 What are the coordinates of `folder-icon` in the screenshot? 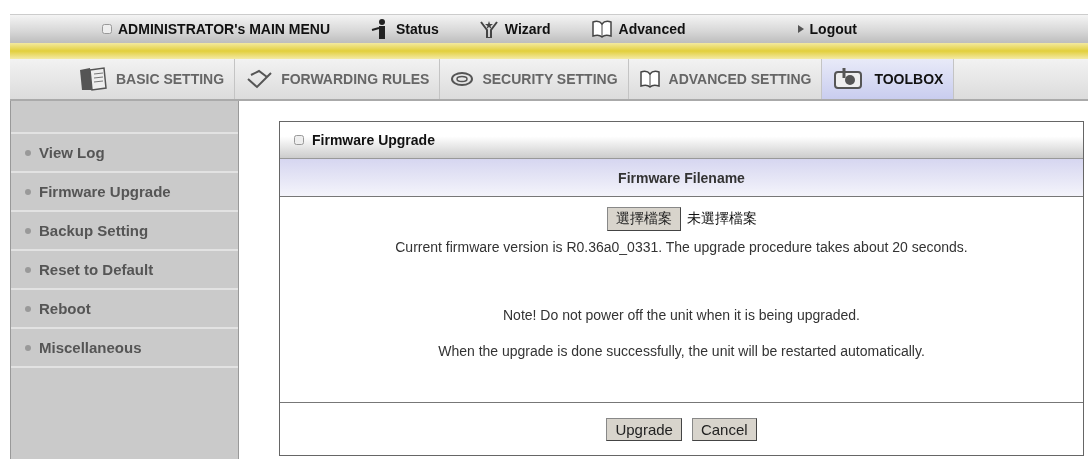 It's located at (93, 79).